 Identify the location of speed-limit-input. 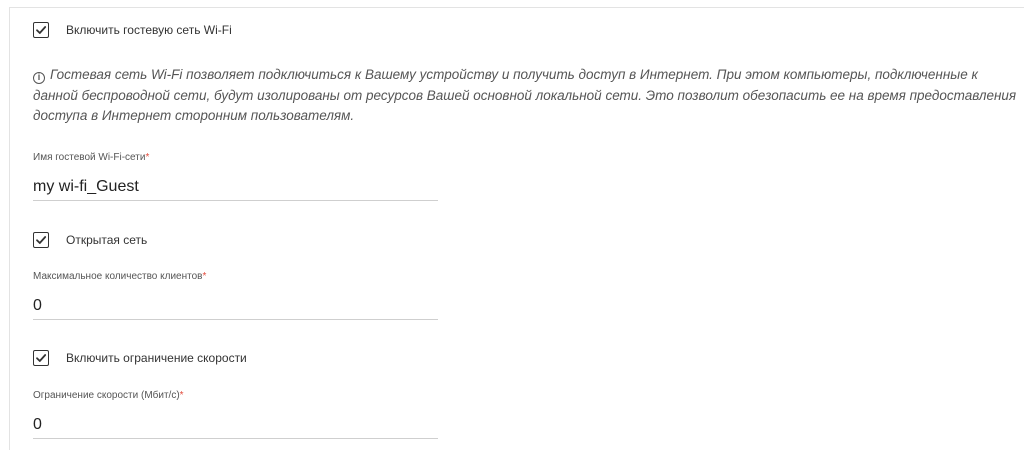
(235, 425).